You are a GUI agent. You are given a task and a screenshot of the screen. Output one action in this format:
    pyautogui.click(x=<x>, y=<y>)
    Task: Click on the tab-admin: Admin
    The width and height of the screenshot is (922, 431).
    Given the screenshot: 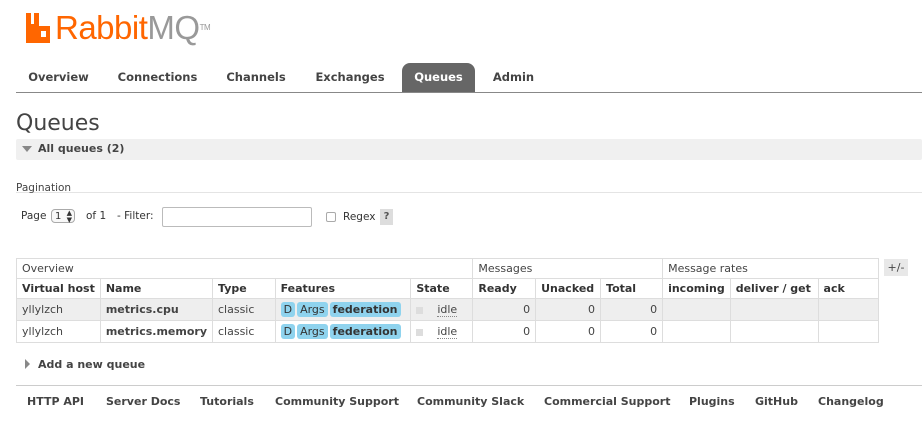 What is the action you would take?
    pyautogui.click(x=513, y=77)
    